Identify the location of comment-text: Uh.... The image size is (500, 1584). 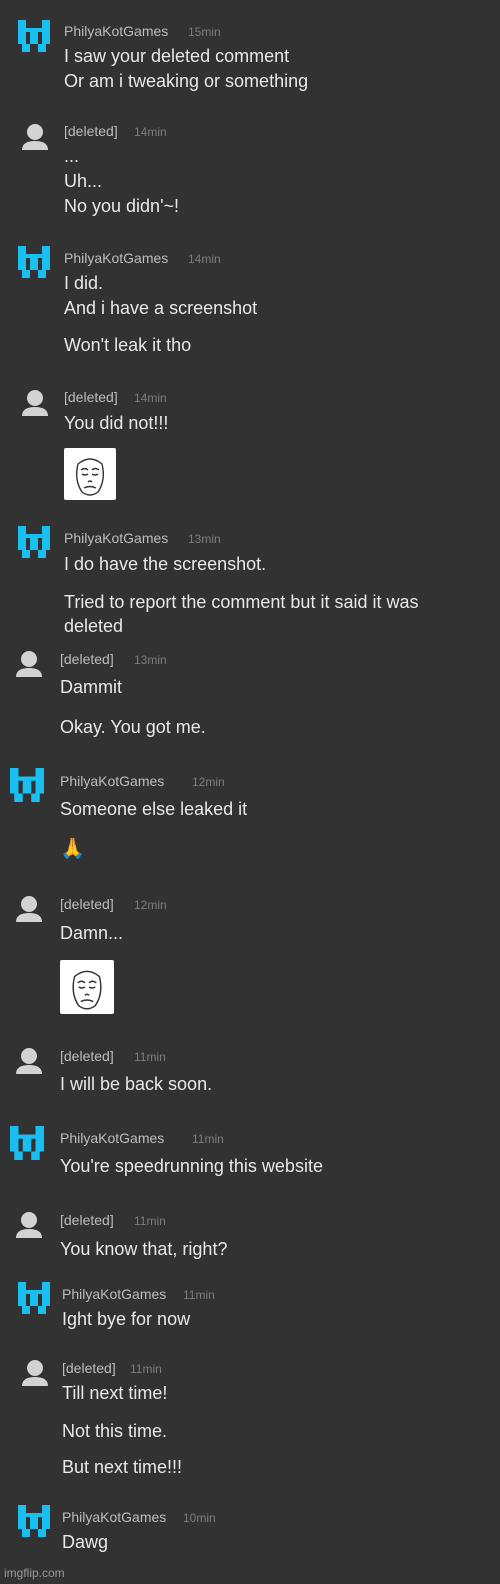
(83, 181).